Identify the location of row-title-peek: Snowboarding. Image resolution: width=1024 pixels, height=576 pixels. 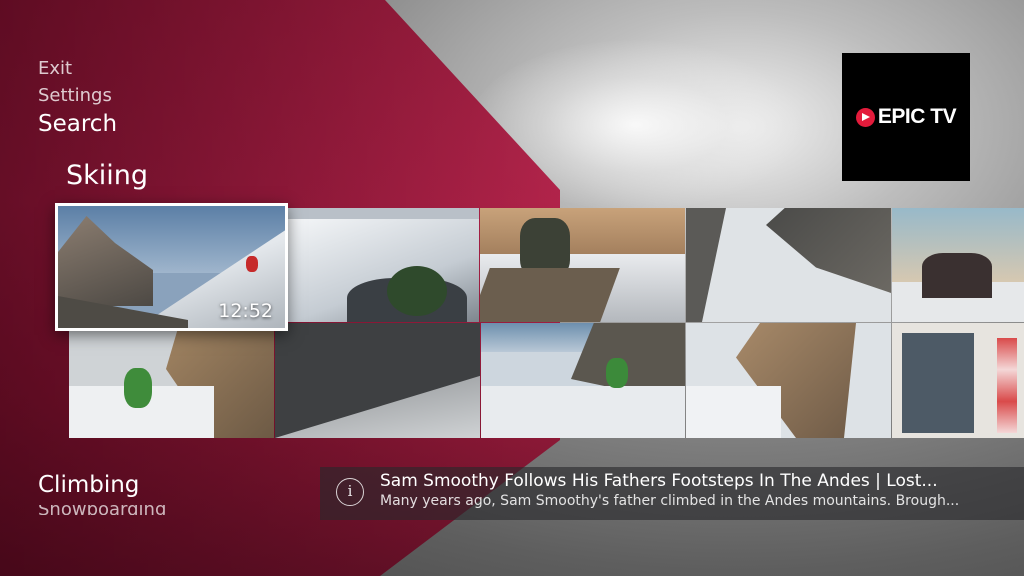
(102, 510).